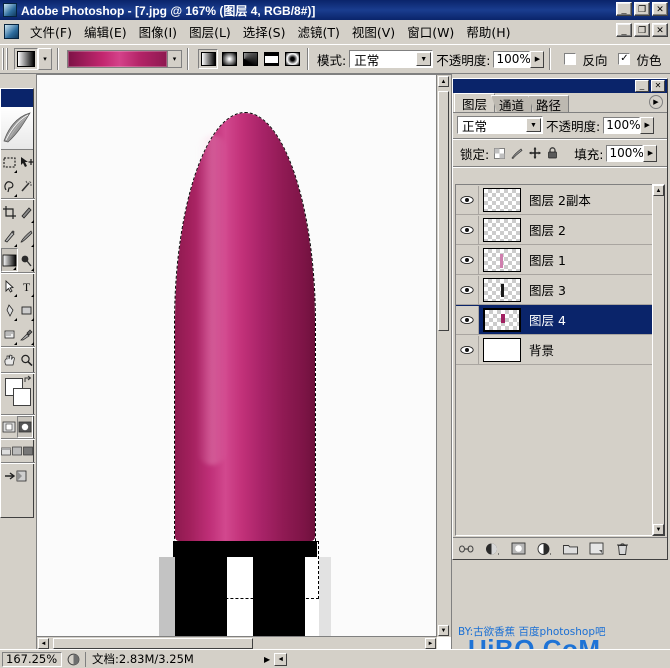 Image resolution: width=670 pixels, height=668 pixels. Describe the element at coordinates (292, 59) in the screenshot. I see `diamond-gradient-icon` at that location.